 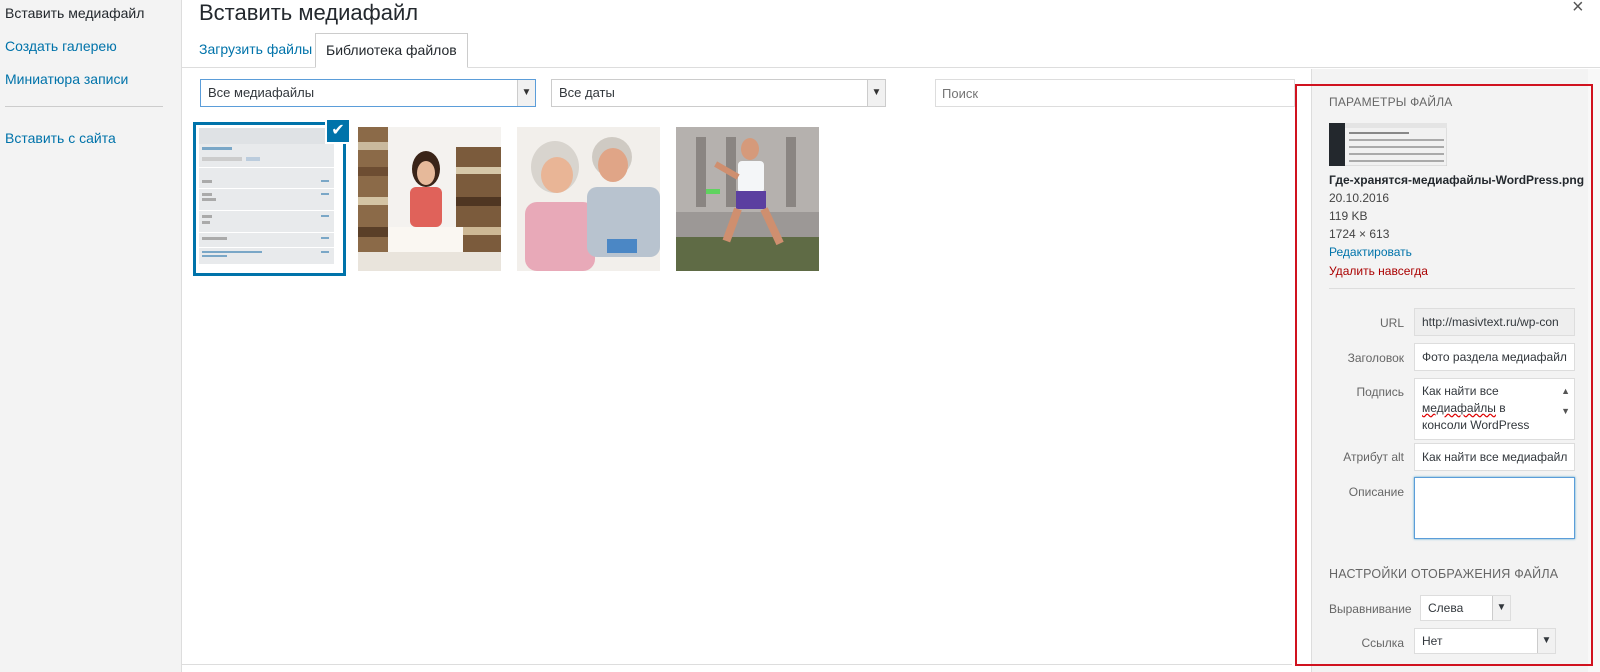 What do you see at coordinates (74, 13) in the screenshot?
I see `menu-item-insert-media: Вставить медиафайл` at bounding box center [74, 13].